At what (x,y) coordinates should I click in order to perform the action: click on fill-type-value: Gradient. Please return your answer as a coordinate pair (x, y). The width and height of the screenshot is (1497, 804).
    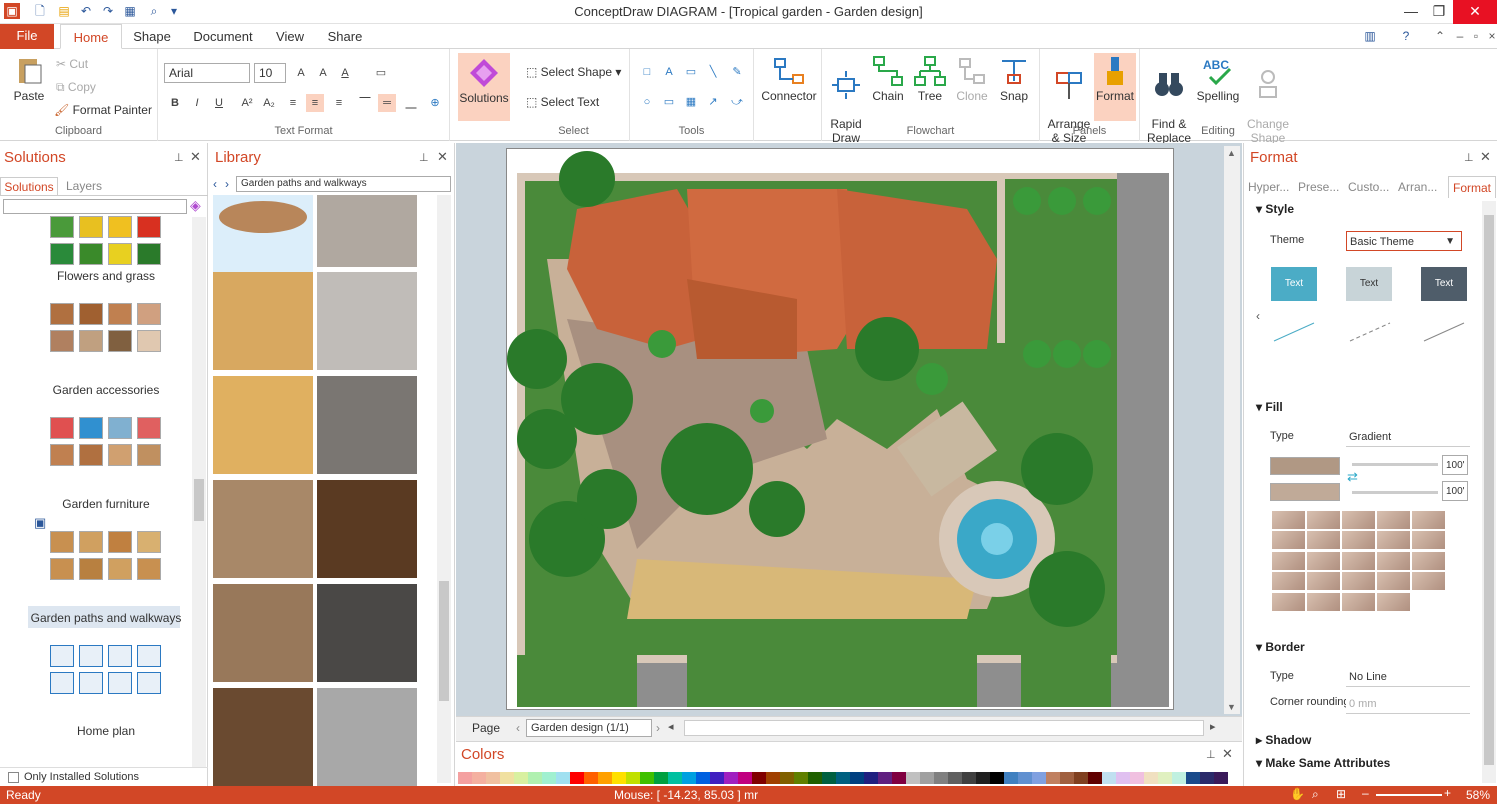
    Looking at the image, I should click on (1408, 437).